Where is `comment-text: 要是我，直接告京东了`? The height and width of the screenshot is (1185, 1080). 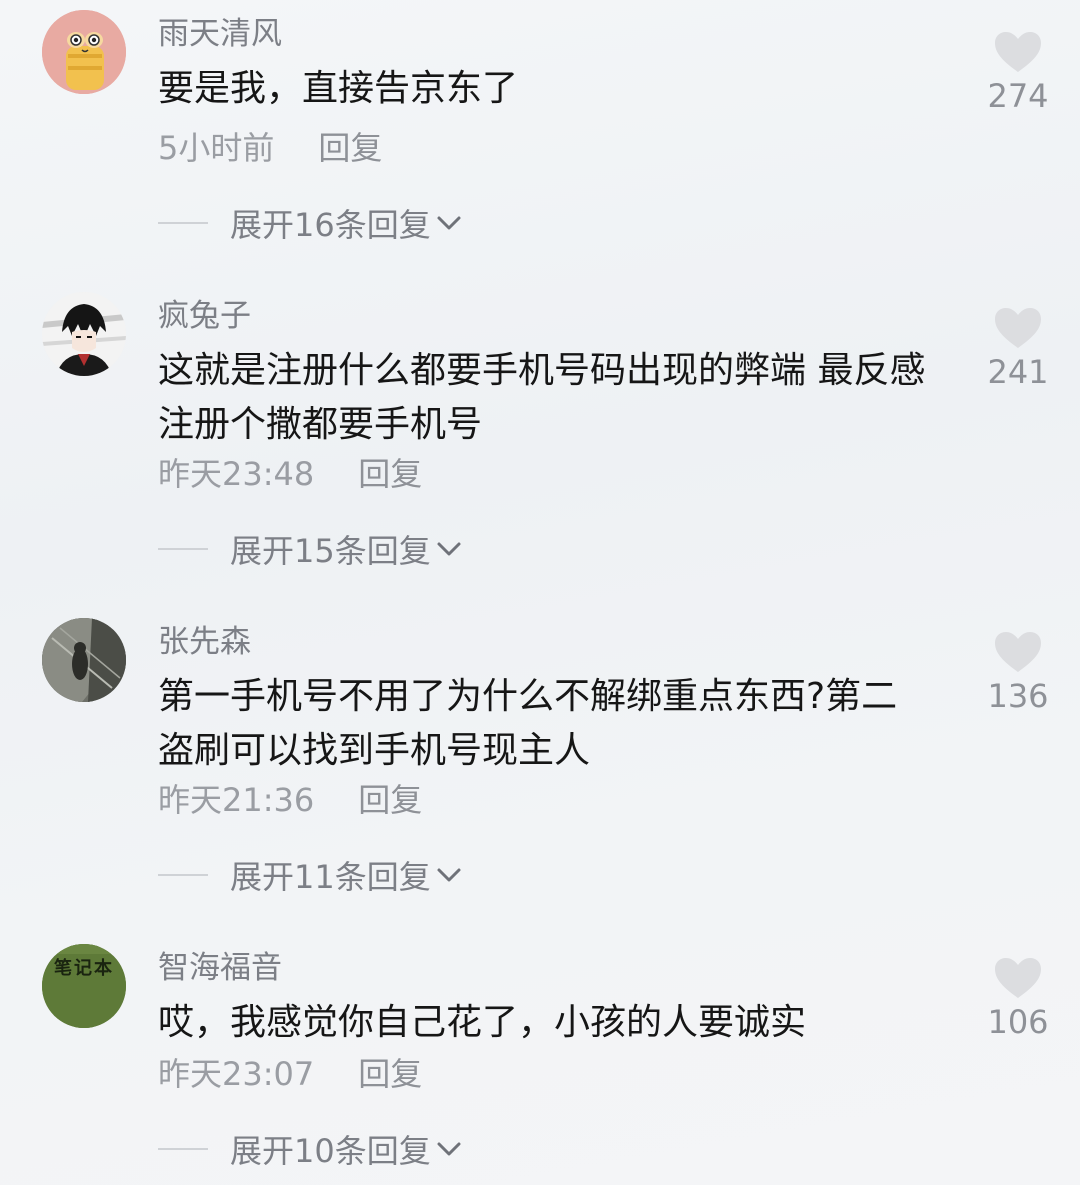 comment-text: 要是我，直接告京东了 is located at coordinates (338, 88).